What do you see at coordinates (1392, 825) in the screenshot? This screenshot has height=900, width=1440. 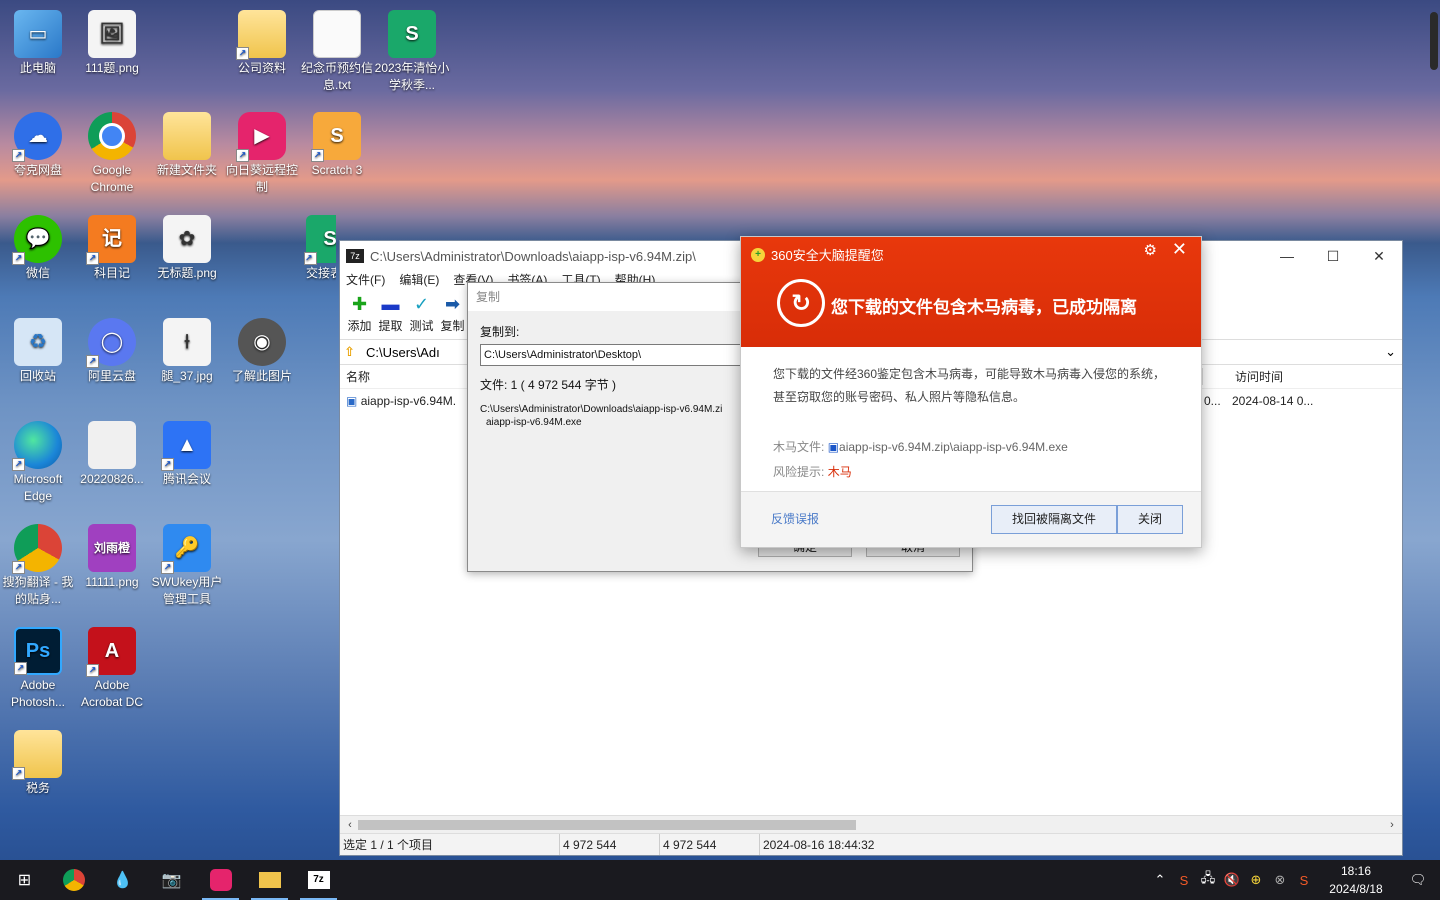 I see `chevron-right-icon: ›` at bounding box center [1392, 825].